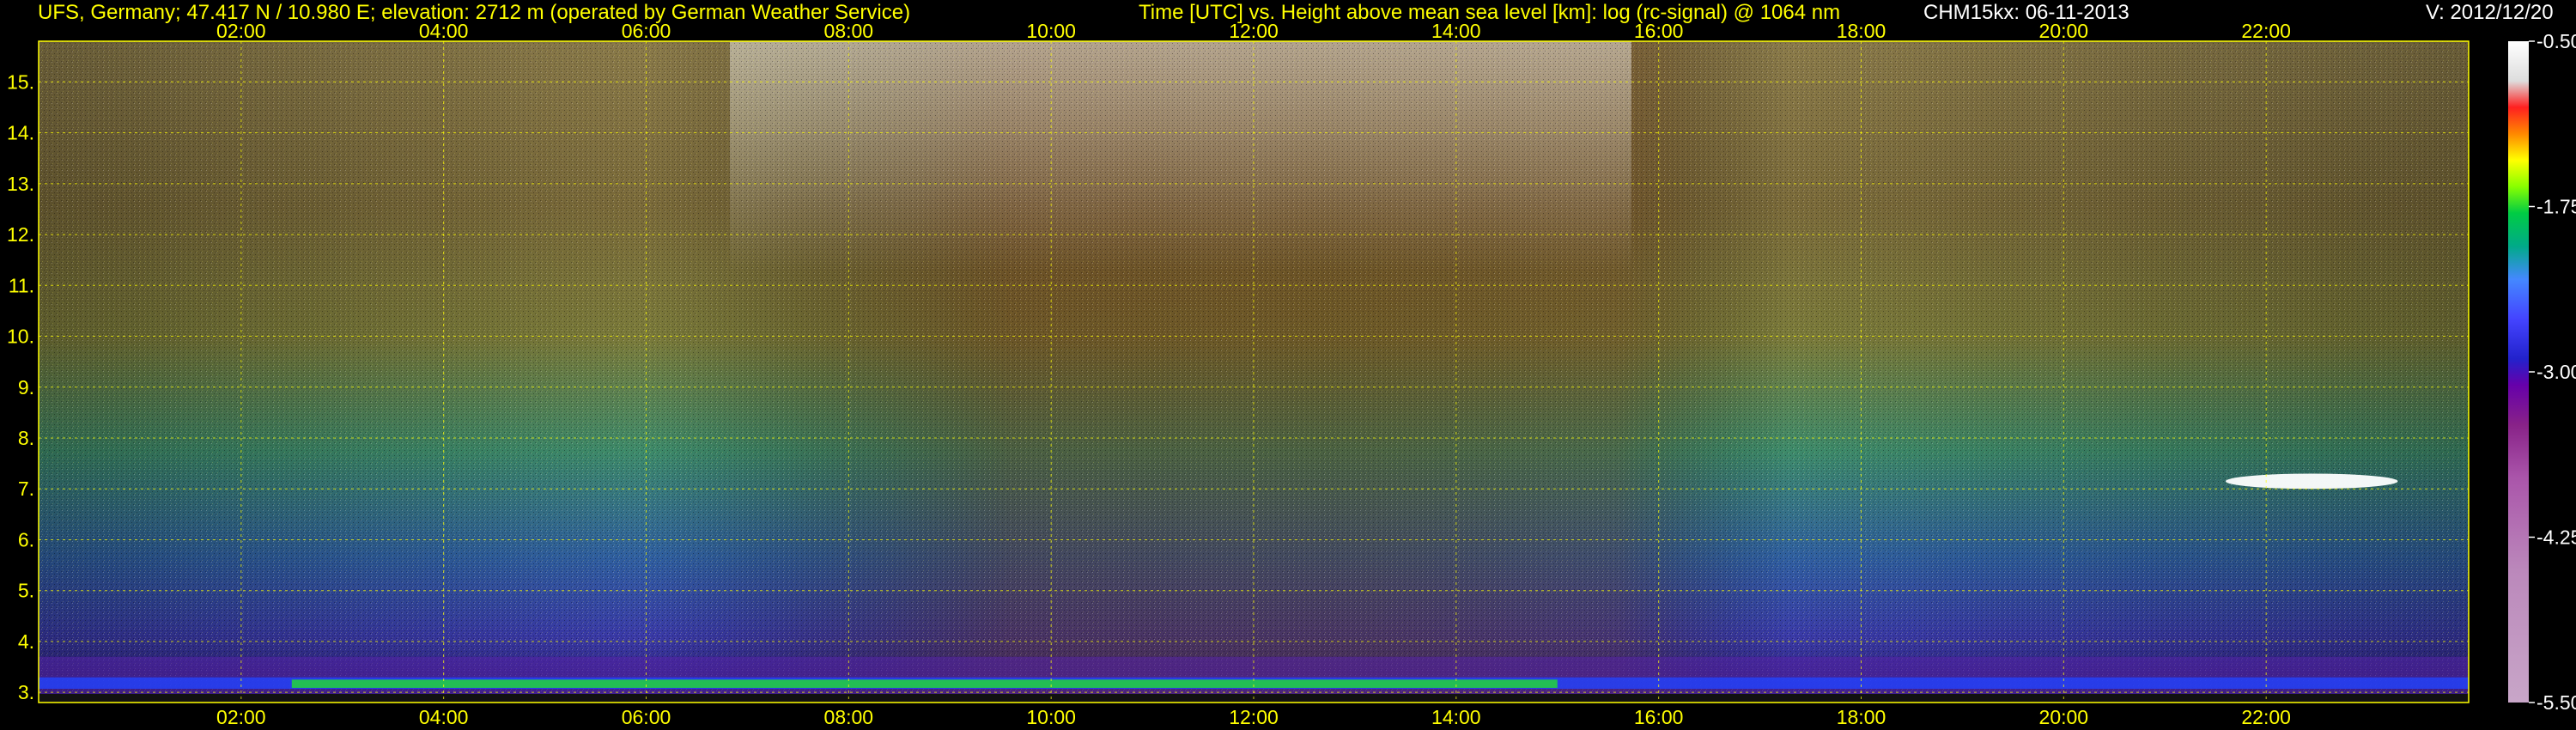  What do you see at coordinates (2026, 12) in the screenshot?
I see `instrument-date: CHM15kx: 06-11-2013` at bounding box center [2026, 12].